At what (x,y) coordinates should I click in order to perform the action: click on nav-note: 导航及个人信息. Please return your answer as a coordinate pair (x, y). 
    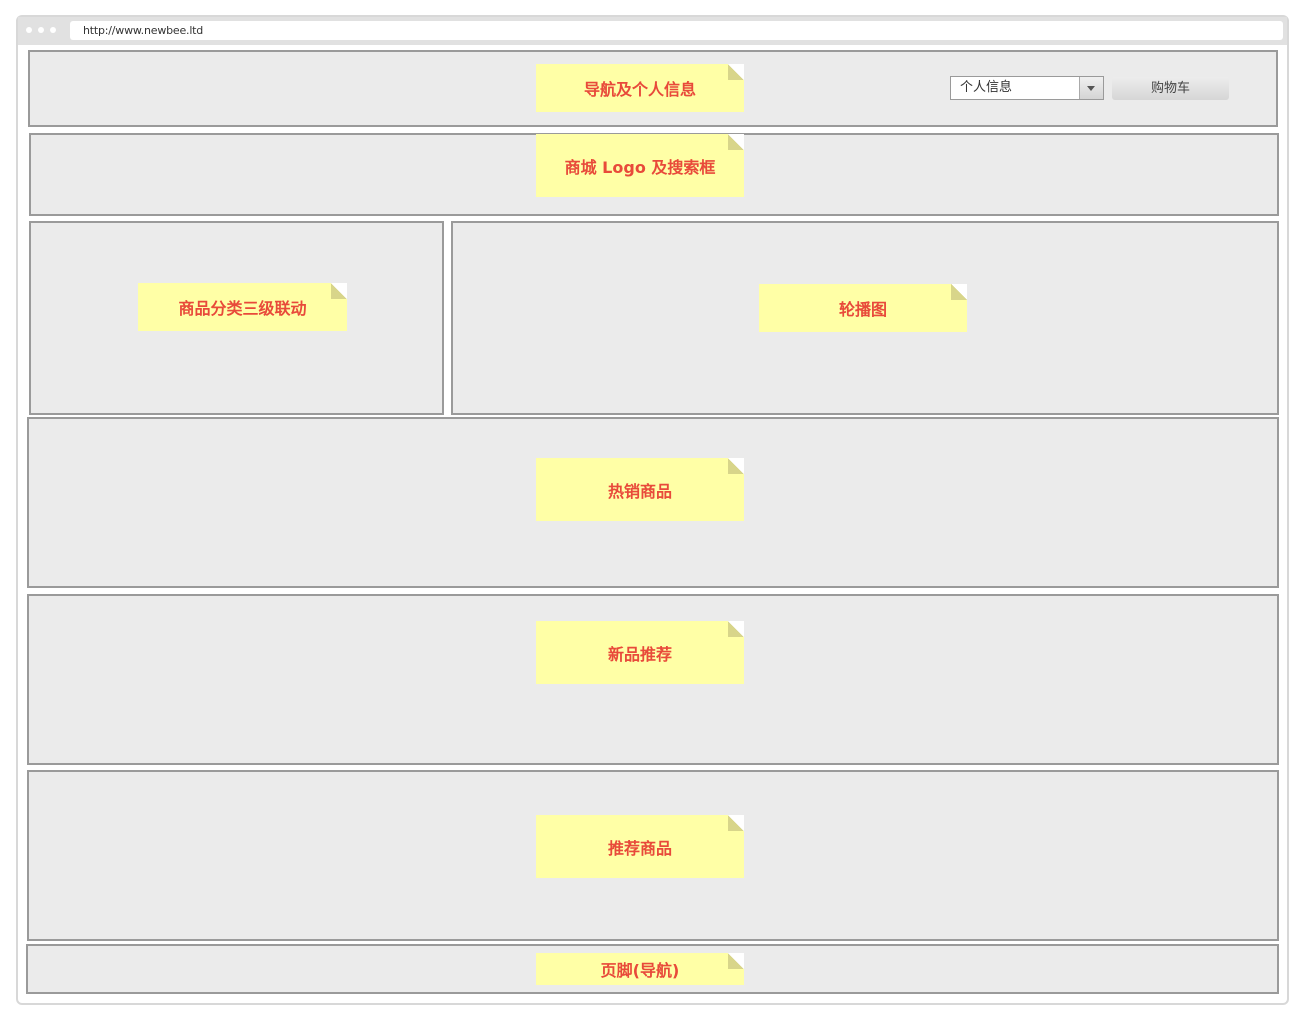
    Looking at the image, I should click on (640, 88).